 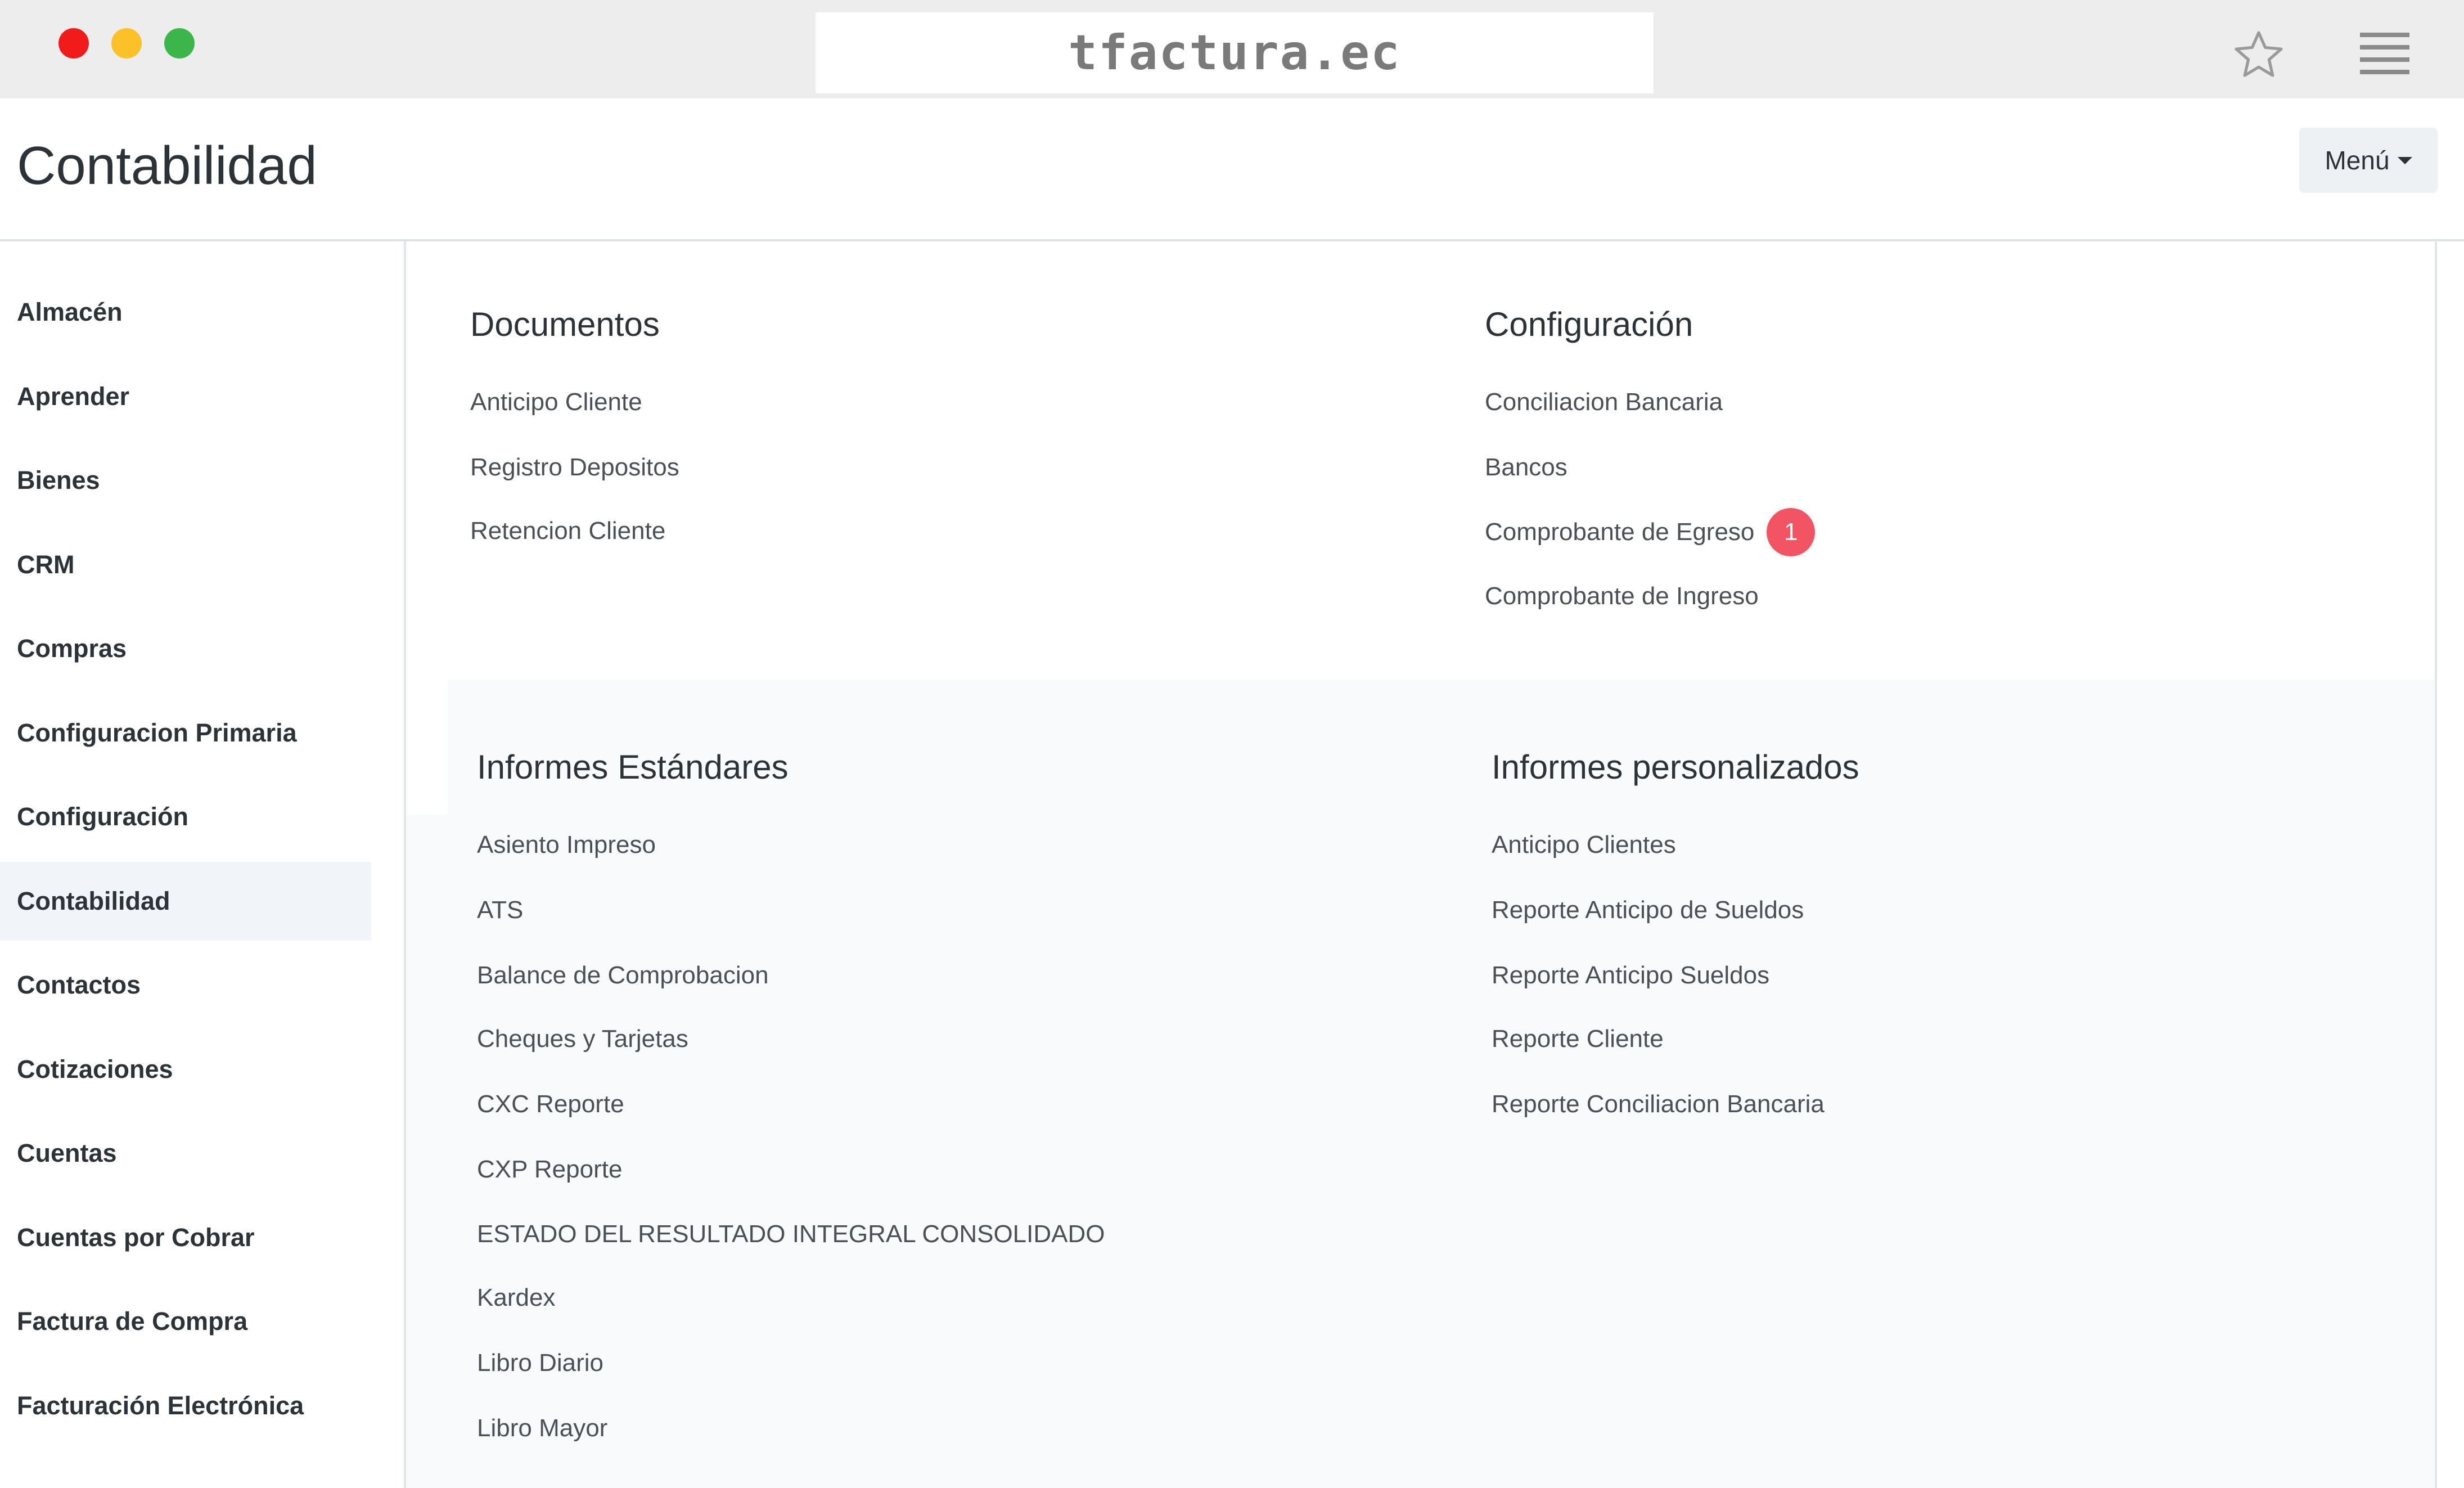 What do you see at coordinates (185, 1153) in the screenshot?
I see `sidebar-item-cuentas: Cuentas` at bounding box center [185, 1153].